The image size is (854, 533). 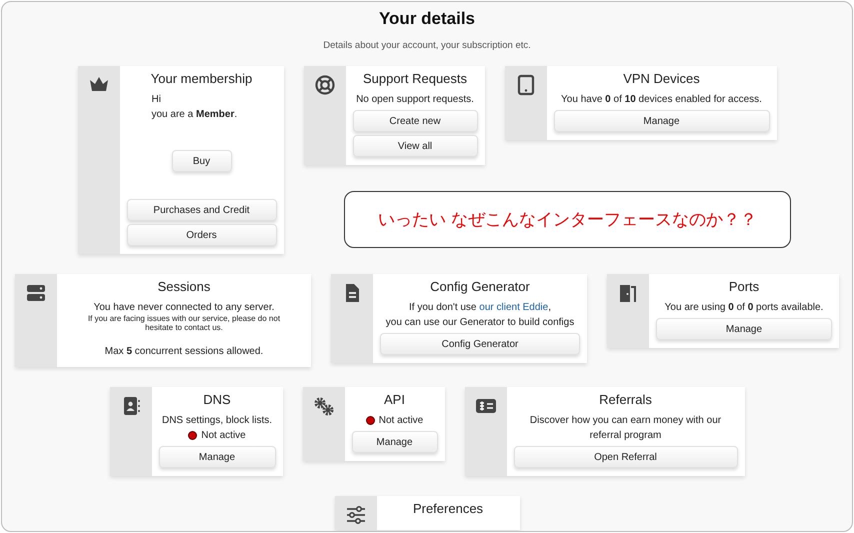 I want to click on card-text: If you don't use our client Eddie,, so click(x=480, y=308).